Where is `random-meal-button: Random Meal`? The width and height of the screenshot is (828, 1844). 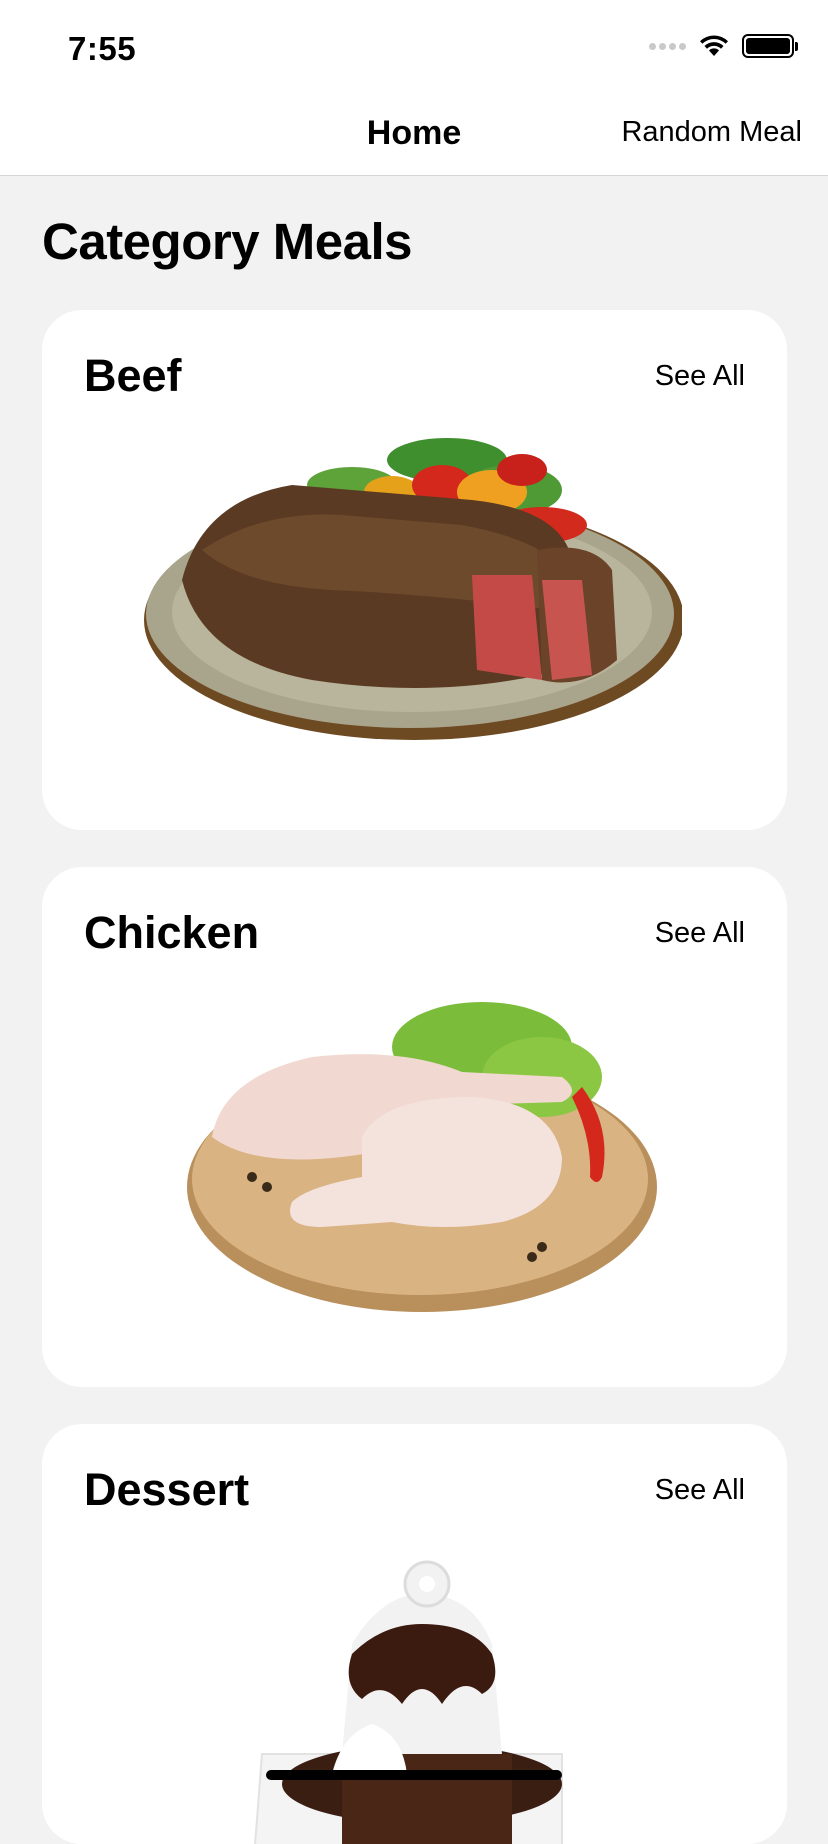
random-meal-button: Random Meal is located at coordinates (711, 132).